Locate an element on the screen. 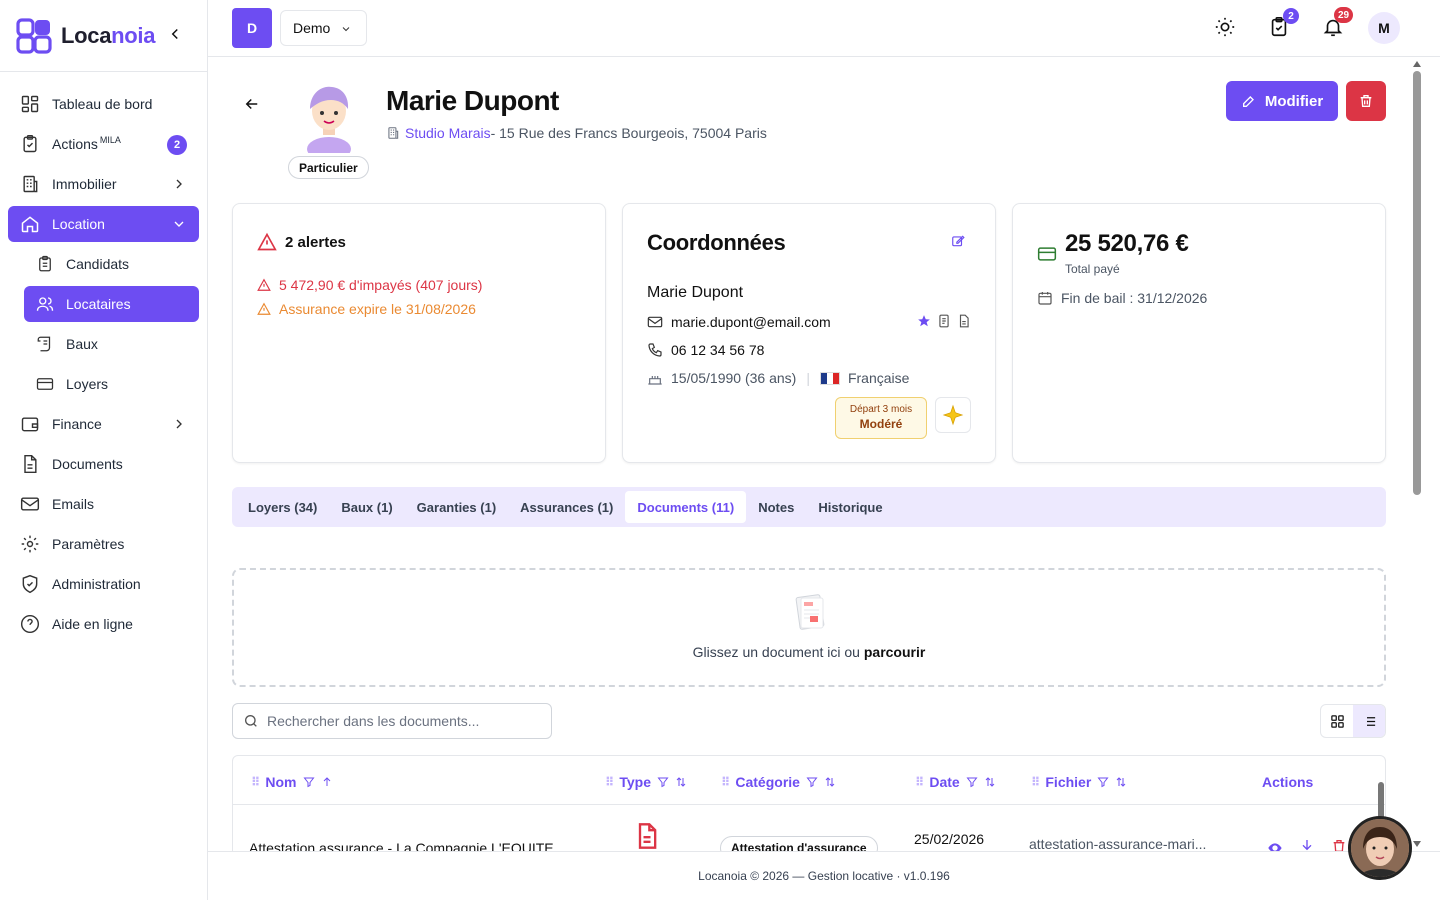 This screenshot has height=900, width=1440. assistant-chat-avatar is located at coordinates (1380, 848).